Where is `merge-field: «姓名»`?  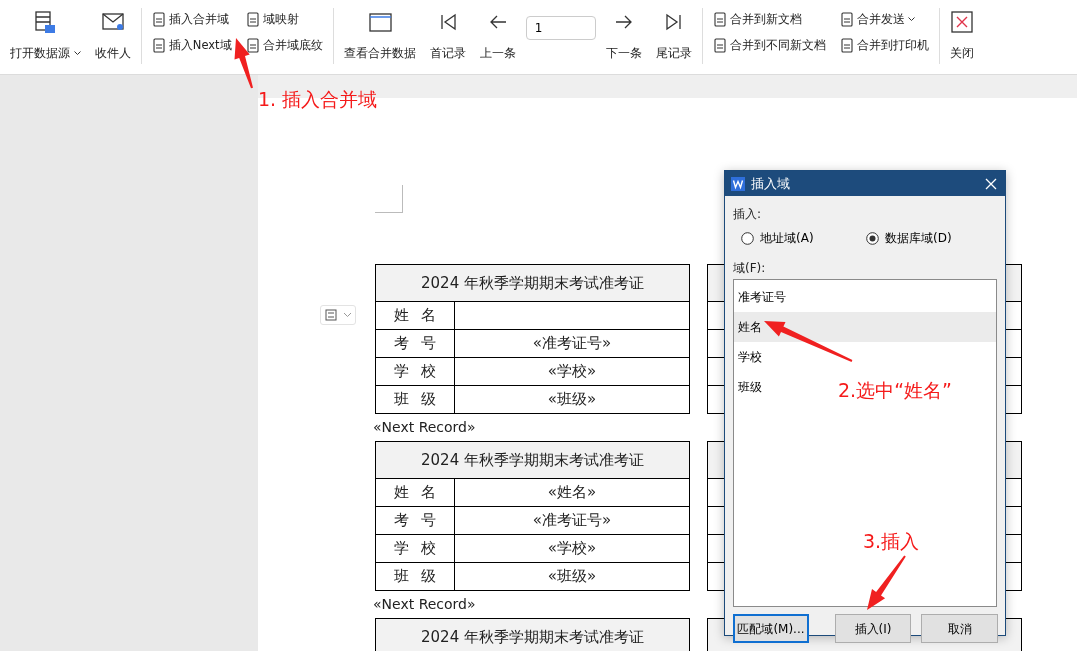 merge-field: «姓名» is located at coordinates (572, 492).